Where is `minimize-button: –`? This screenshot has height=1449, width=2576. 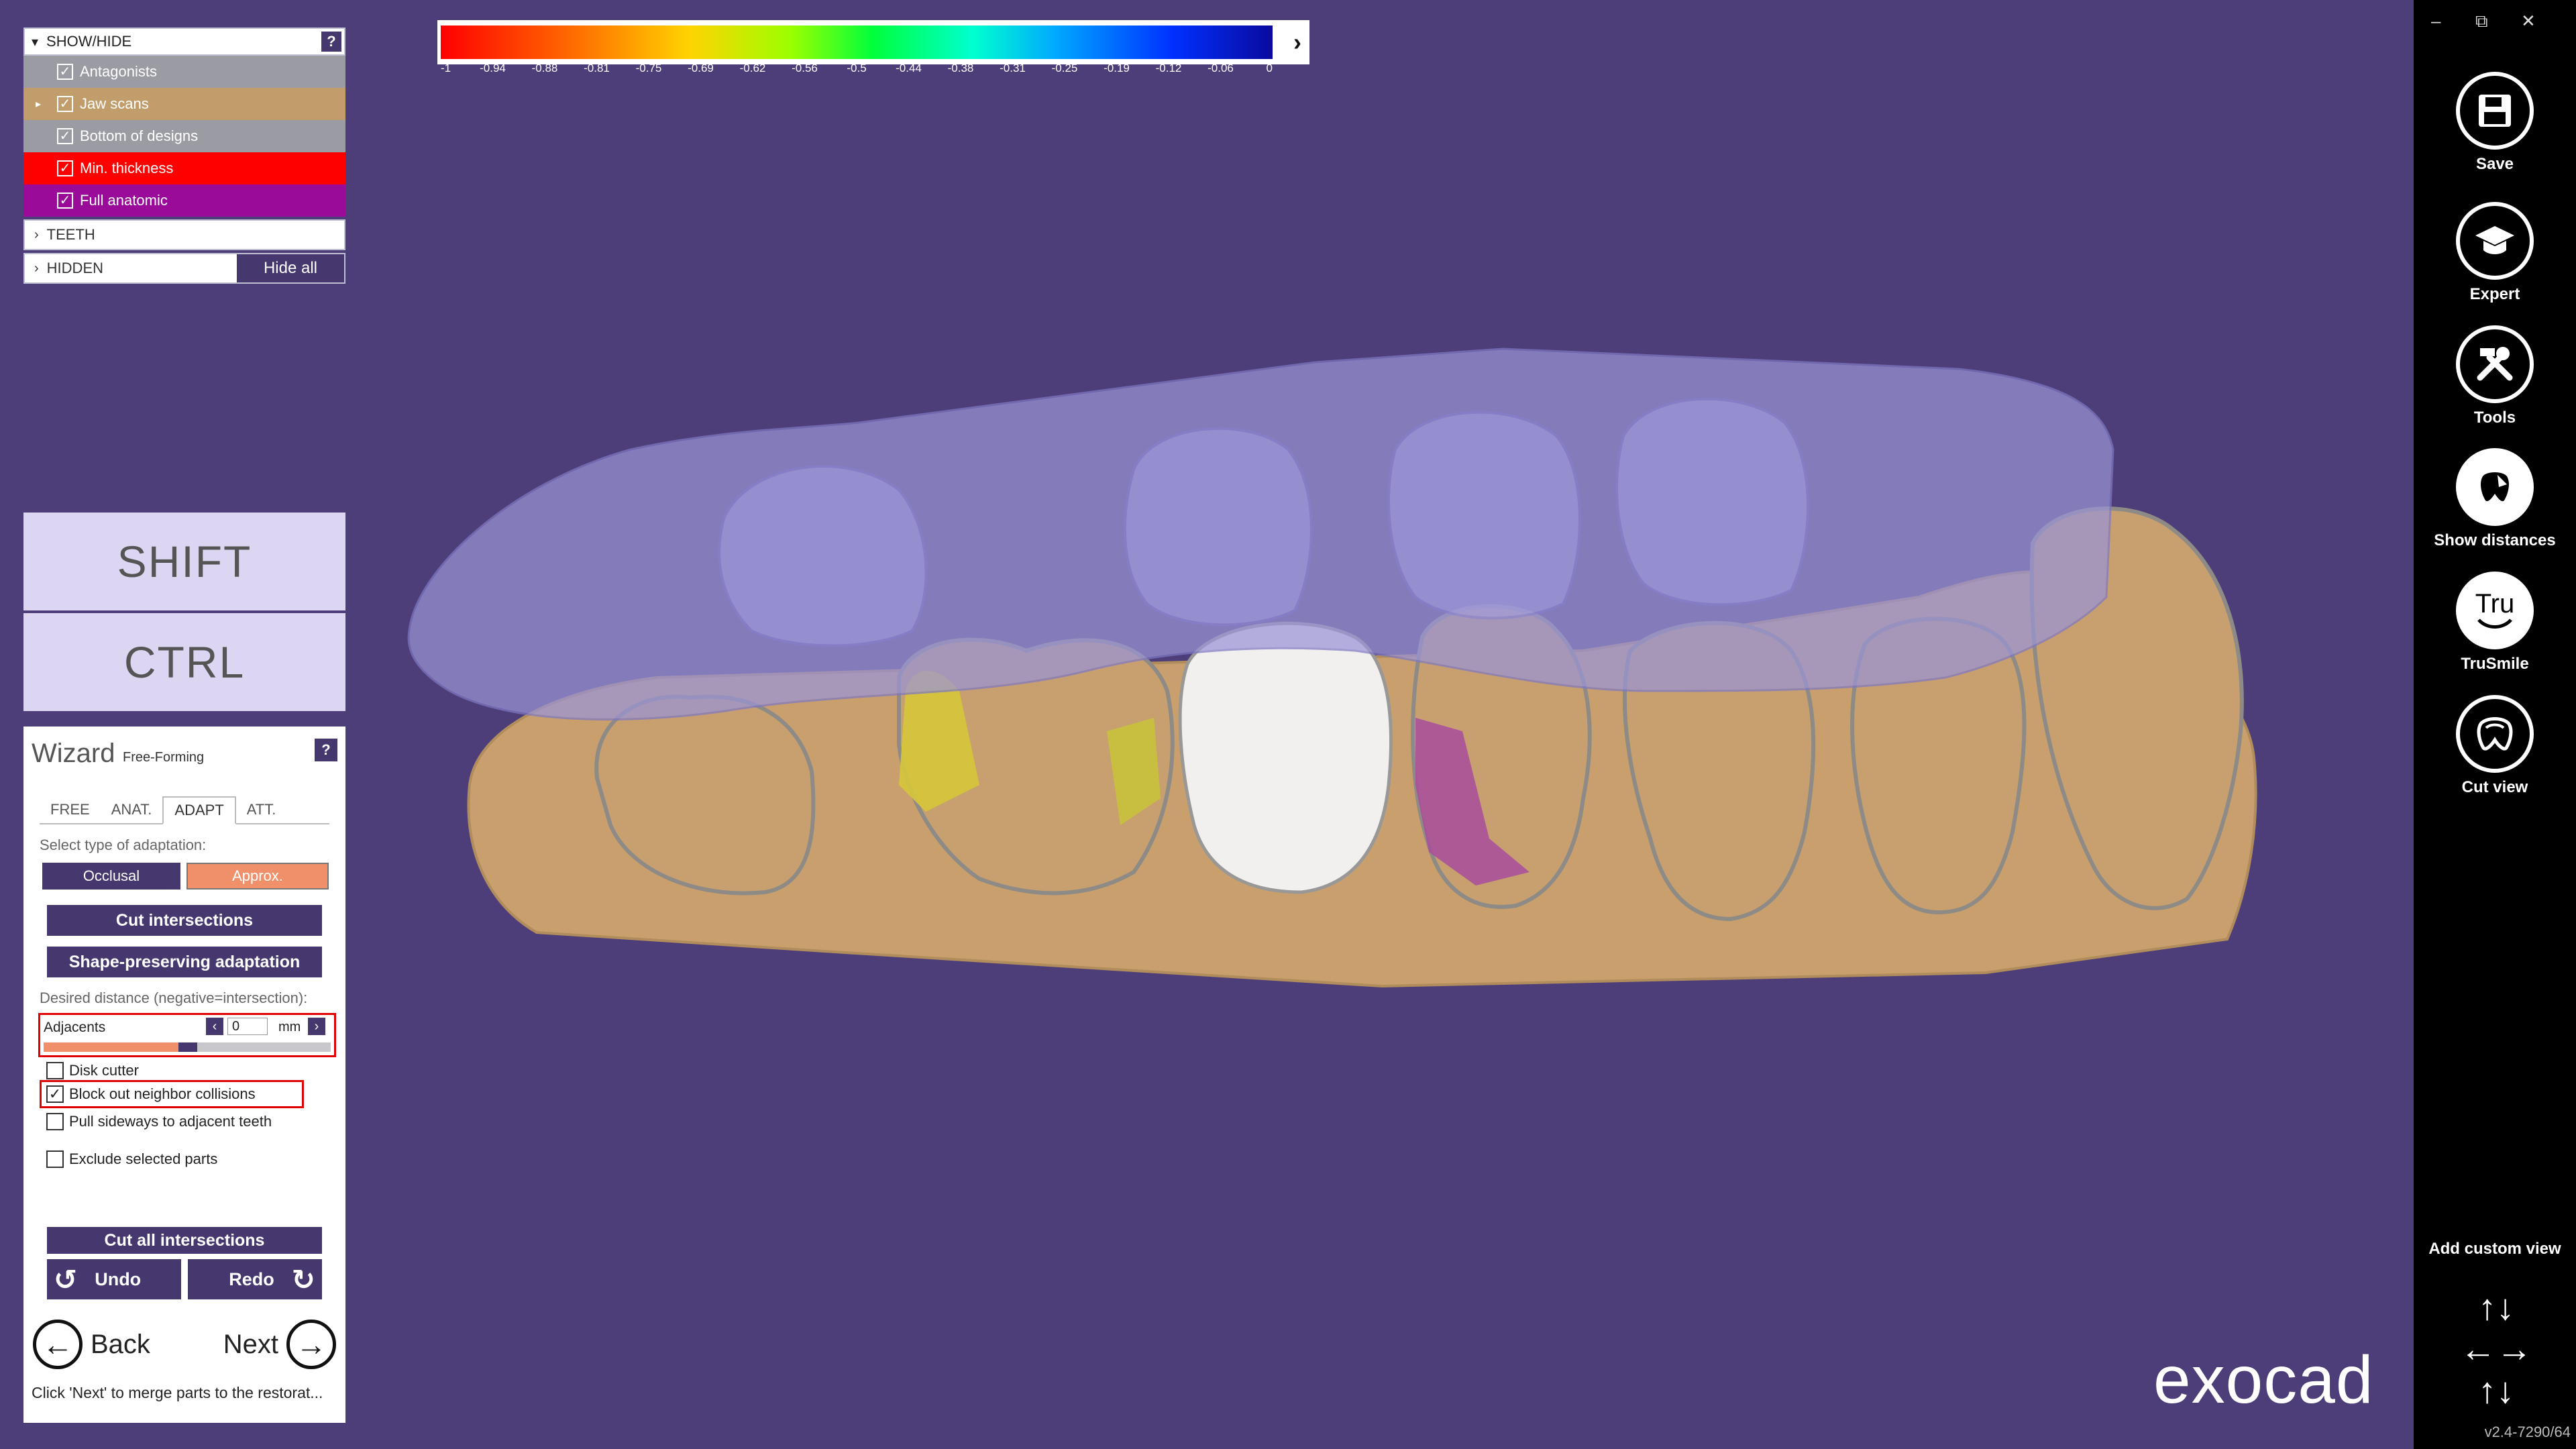 minimize-button: – is located at coordinates (2435, 21).